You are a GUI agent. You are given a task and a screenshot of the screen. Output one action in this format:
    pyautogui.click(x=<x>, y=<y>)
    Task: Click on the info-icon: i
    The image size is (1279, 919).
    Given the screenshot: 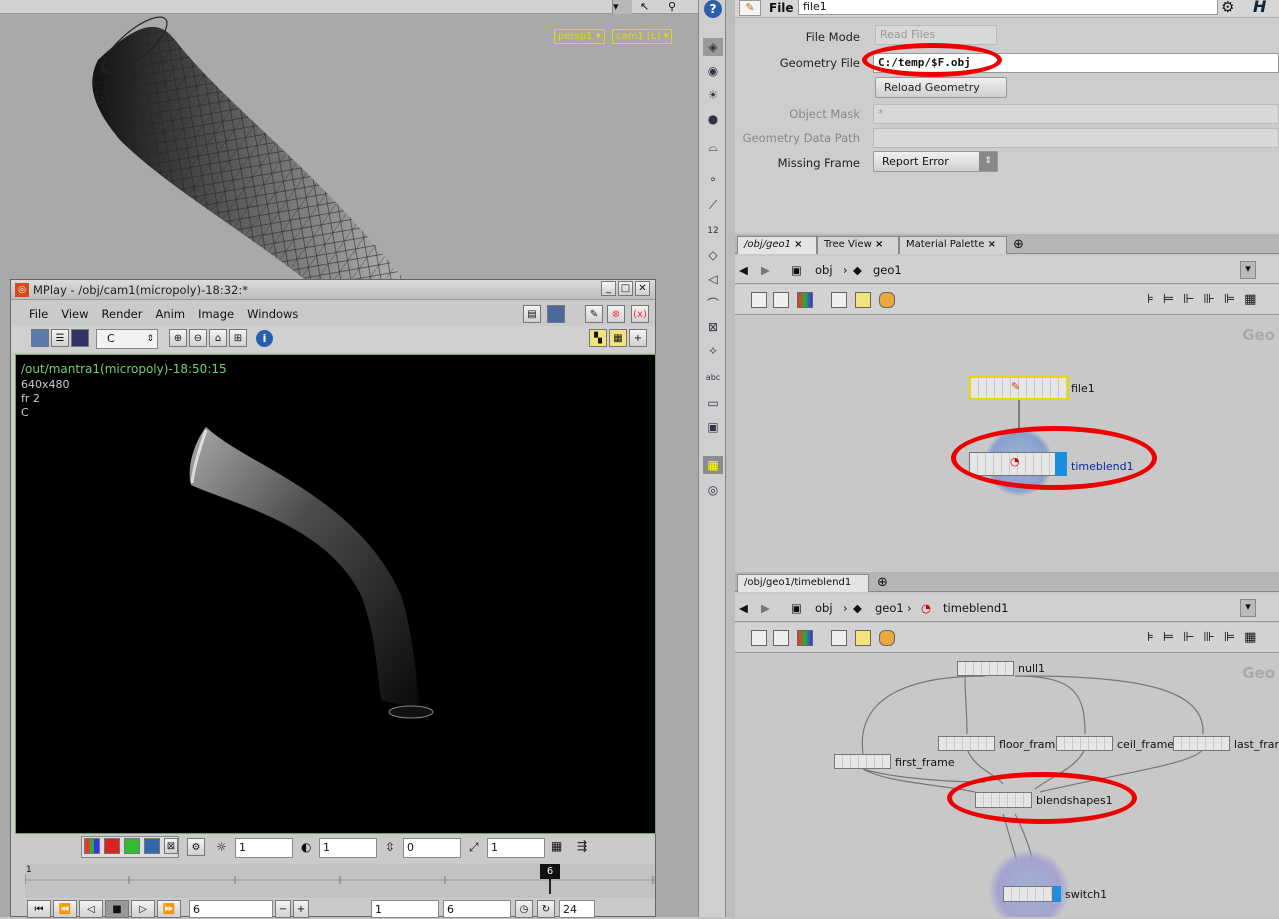 What is the action you would take?
    pyautogui.click(x=264, y=338)
    